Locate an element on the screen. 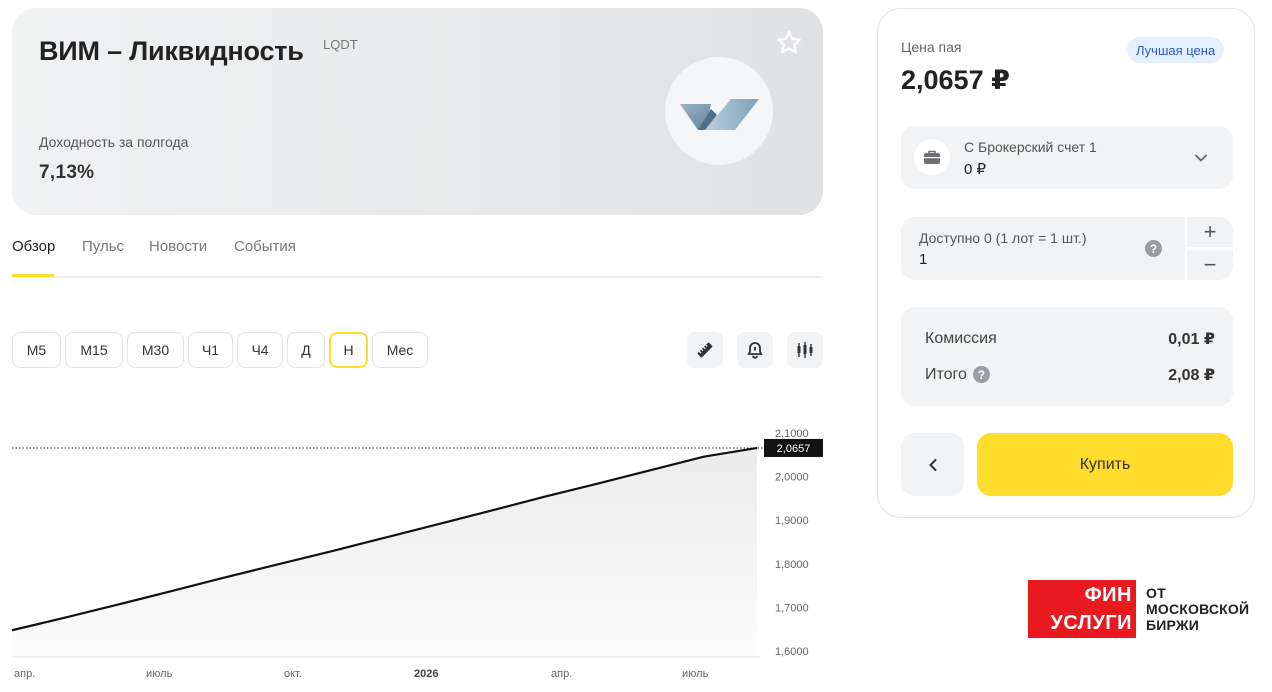 The image size is (1272, 692). total-row: Итого? 2,08 ₽ is located at coordinates (1070, 375).